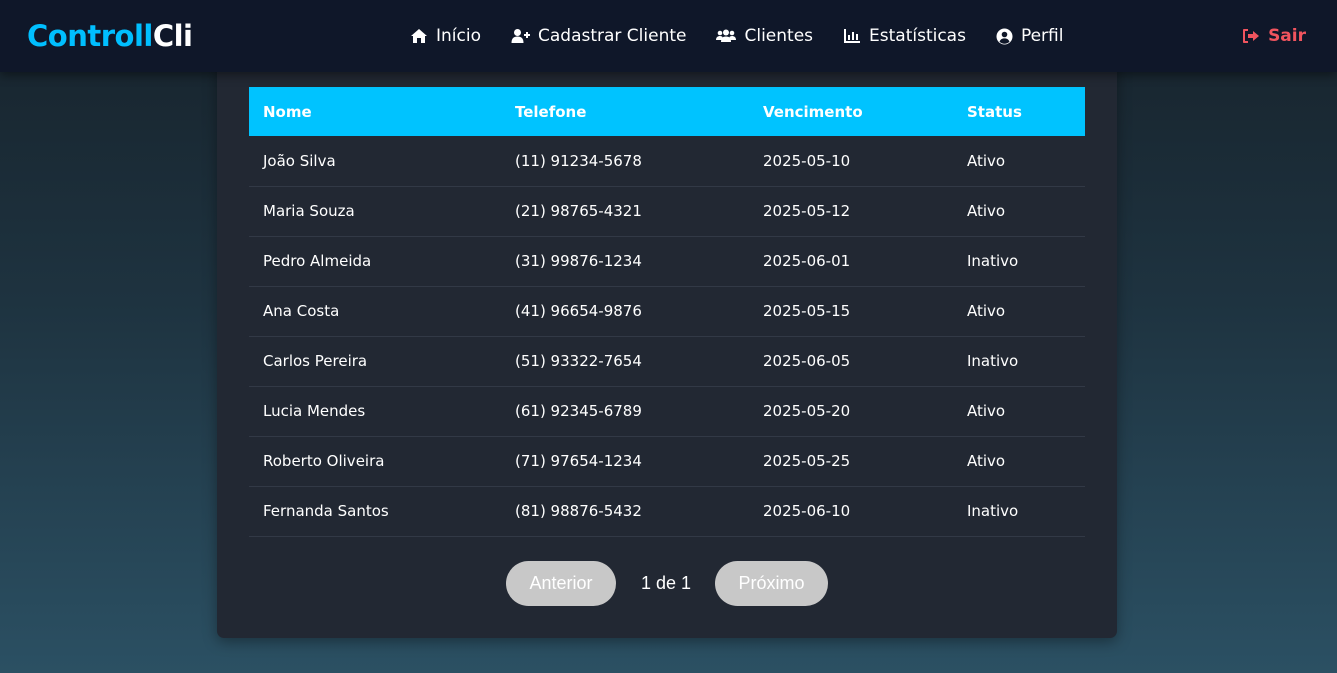 This screenshot has width=1337, height=673. Describe the element at coordinates (560, 583) in the screenshot. I see `previous-page-button: Anterior` at that location.